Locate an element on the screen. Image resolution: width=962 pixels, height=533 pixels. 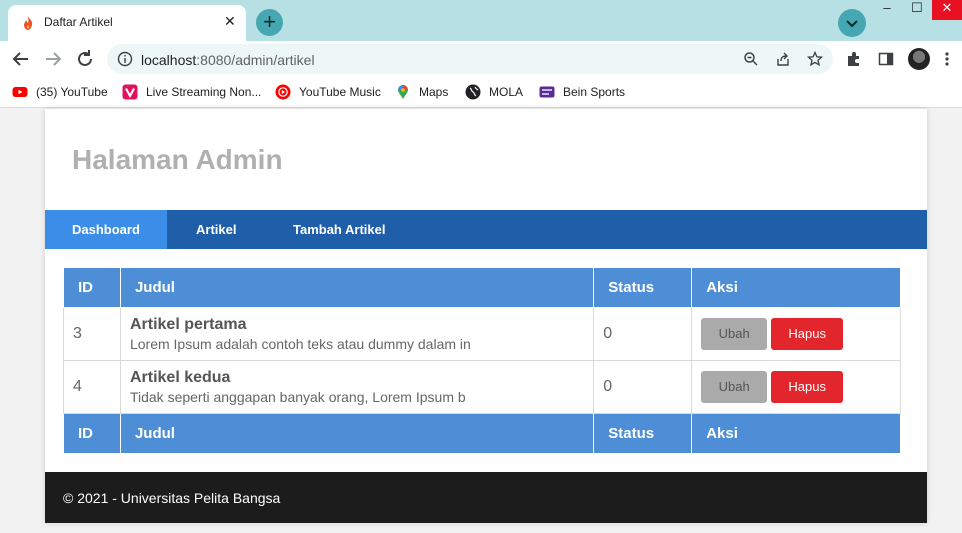
bookmark-youtube: (35) YouTube is located at coordinates (60, 92).